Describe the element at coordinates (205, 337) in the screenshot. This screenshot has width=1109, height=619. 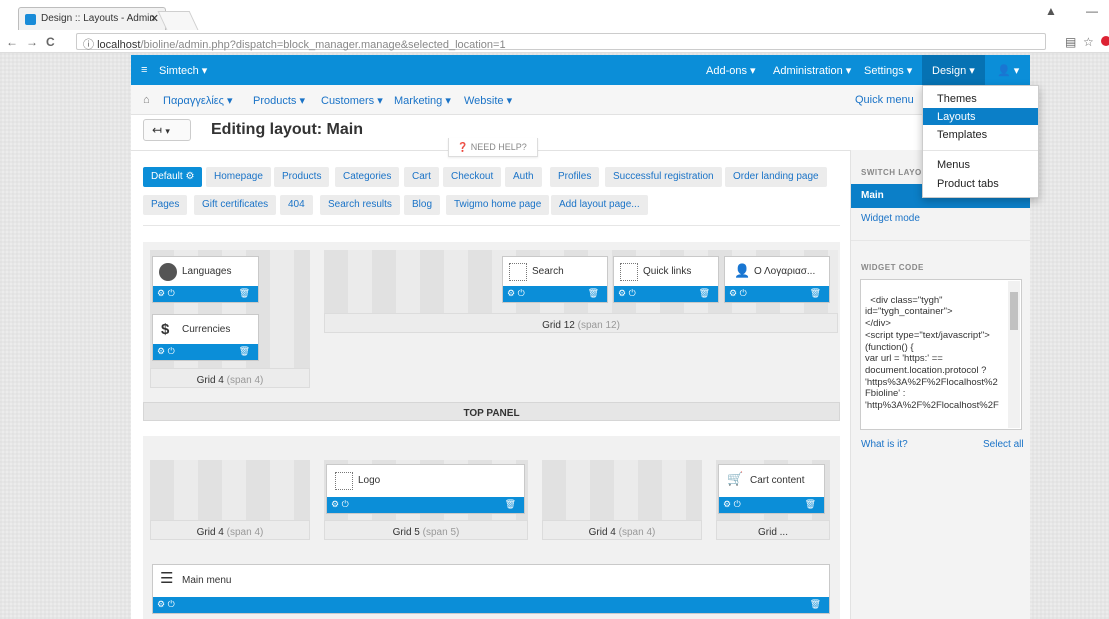
I see `block-currencies: $ Currencies ⚙ ⏻ 🗑` at that location.